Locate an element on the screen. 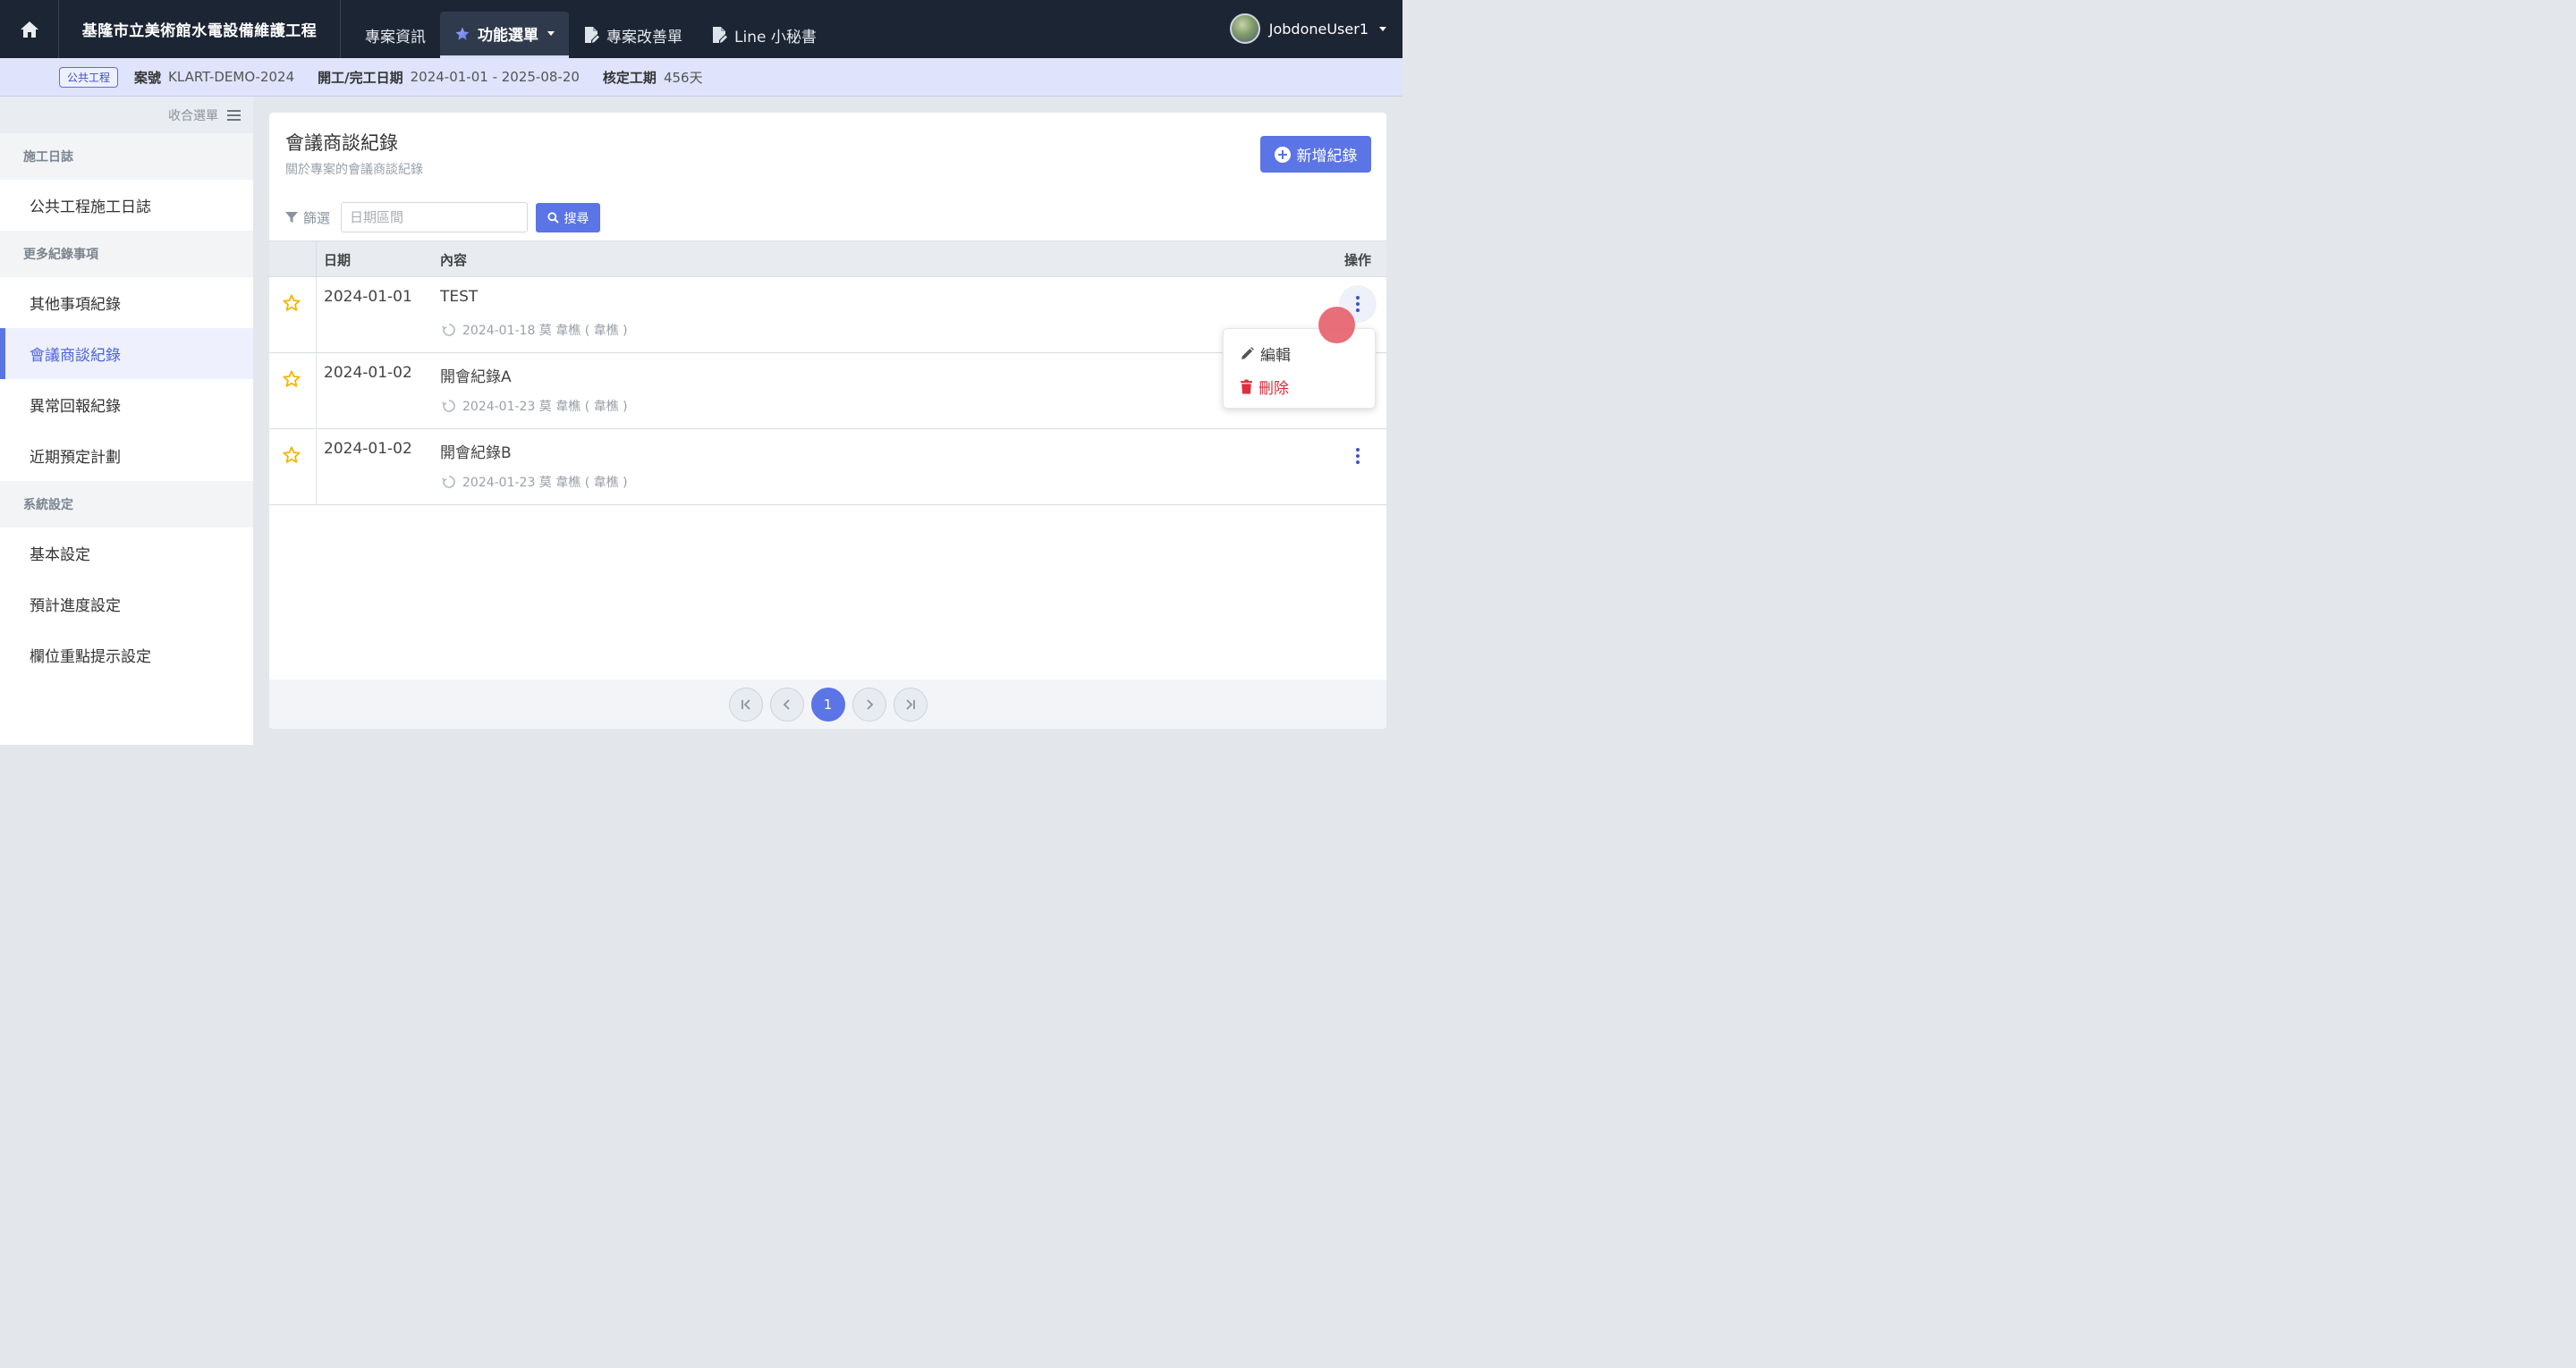  sidebar-section-title: 施工日誌 is located at coordinates (126, 156).